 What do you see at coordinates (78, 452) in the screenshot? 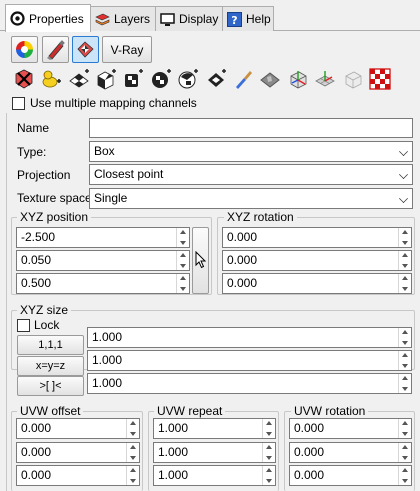
I see `offset-v-input: 0.000` at bounding box center [78, 452].